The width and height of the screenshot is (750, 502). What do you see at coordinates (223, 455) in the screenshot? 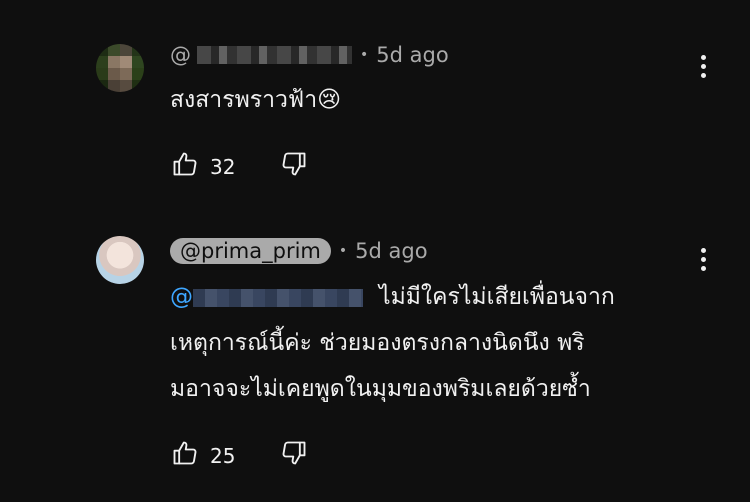
I see `like-count: 25` at bounding box center [223, 455].